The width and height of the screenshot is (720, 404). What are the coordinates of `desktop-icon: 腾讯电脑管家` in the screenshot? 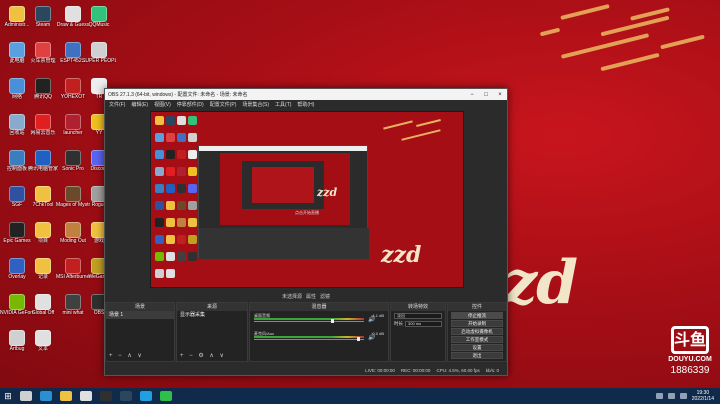 It's located at (43, 161).